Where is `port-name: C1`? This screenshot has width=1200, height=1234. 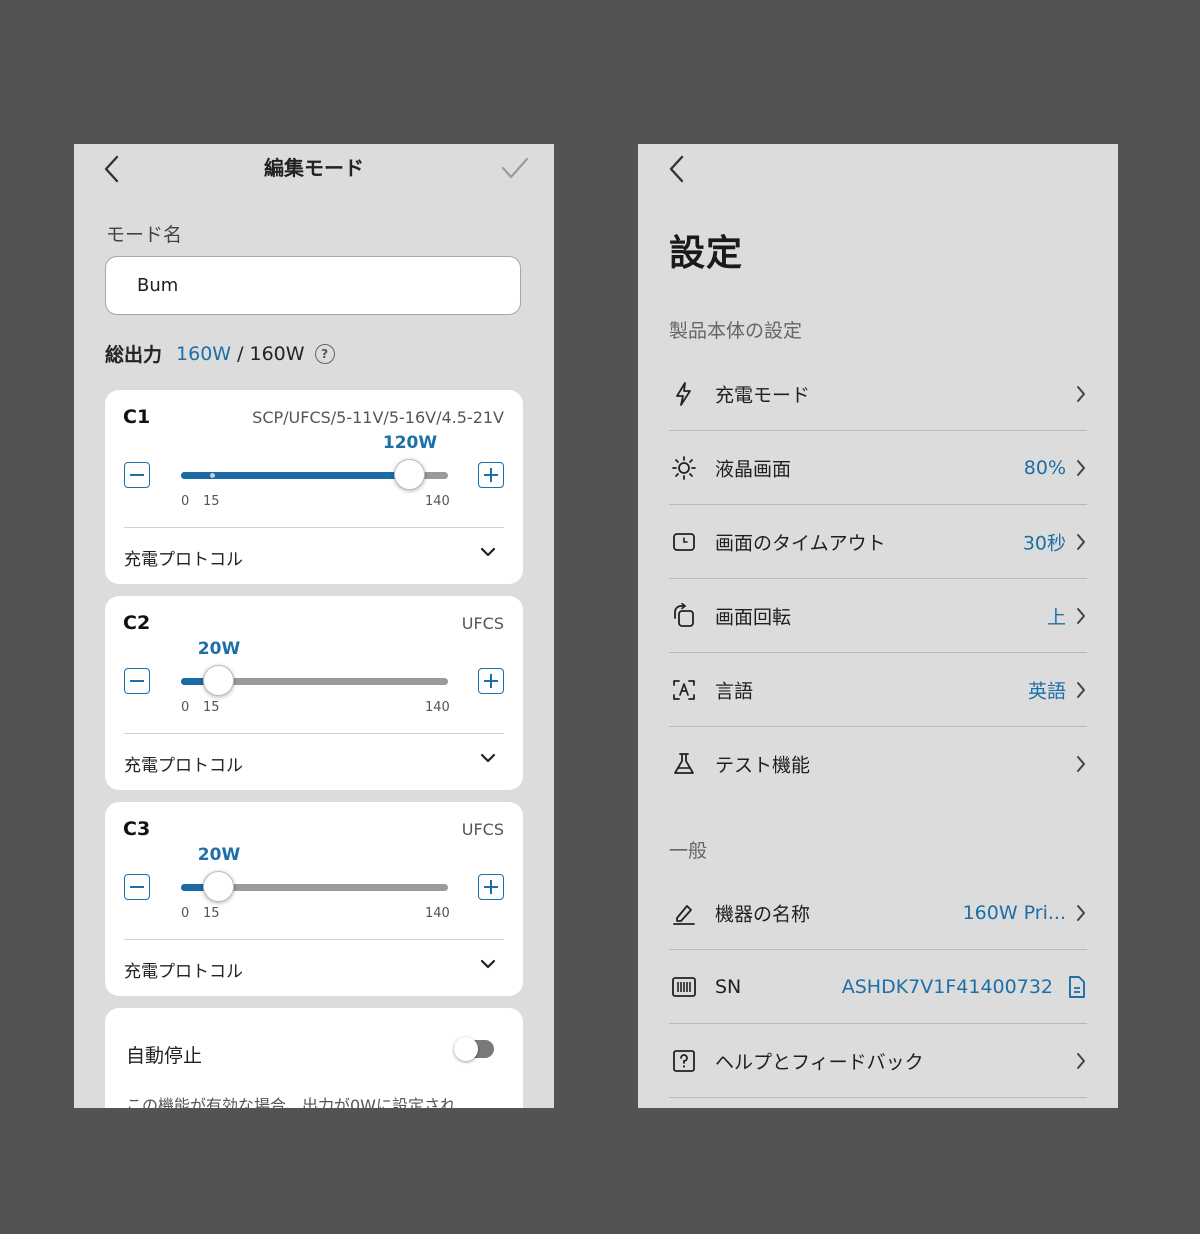
port-name: C1 is located at coordinates (137, 417).